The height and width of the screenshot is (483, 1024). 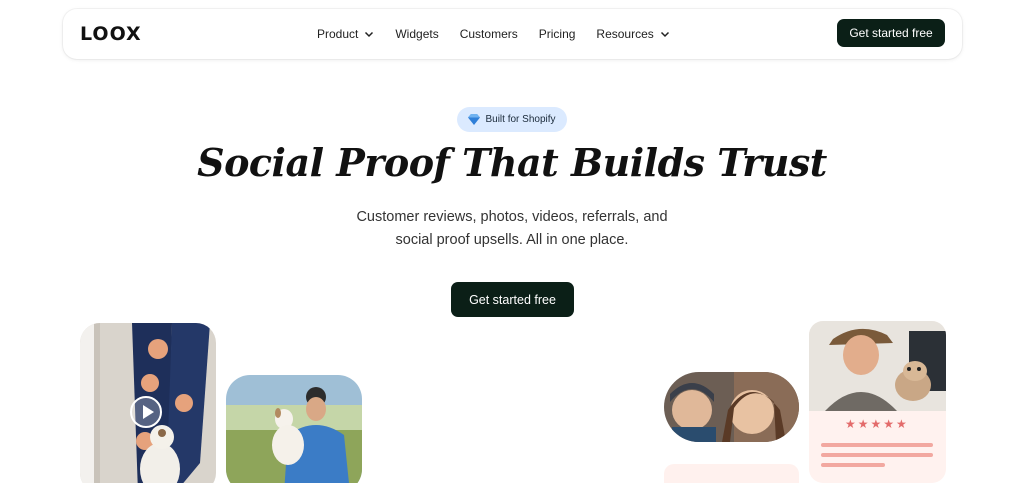 What do you see at coordinates (731, 473) in the screenshot?
I see `review-card-partial` at bounding box center [731, 473].